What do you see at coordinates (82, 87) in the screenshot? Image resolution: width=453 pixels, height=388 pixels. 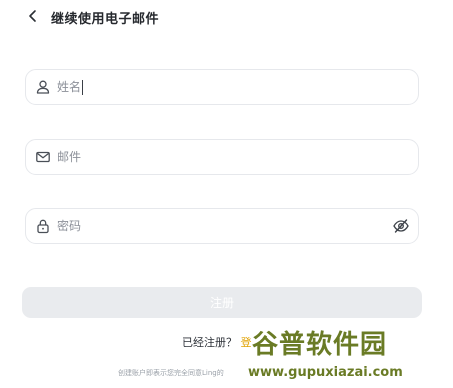 I see `text-cursor` at bounding box center [82, 87].